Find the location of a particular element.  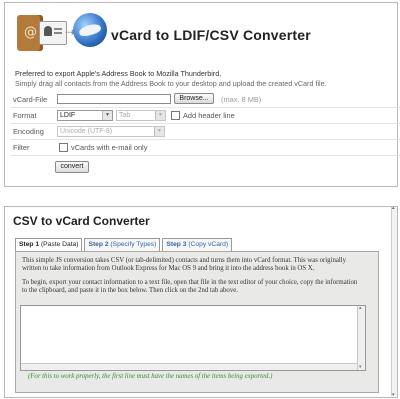

encoding-select-value: Unicode (UTF-8) is located at coordinates (86, 131).